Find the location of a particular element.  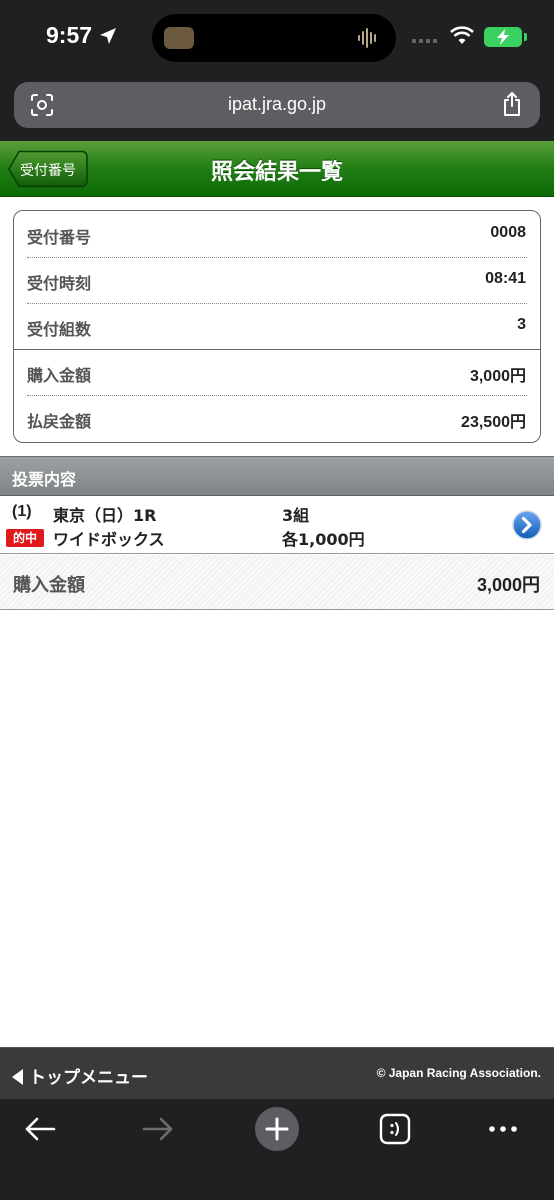

copyright-text: © Japan Racing Association. is located at coordinates (458, 1073).